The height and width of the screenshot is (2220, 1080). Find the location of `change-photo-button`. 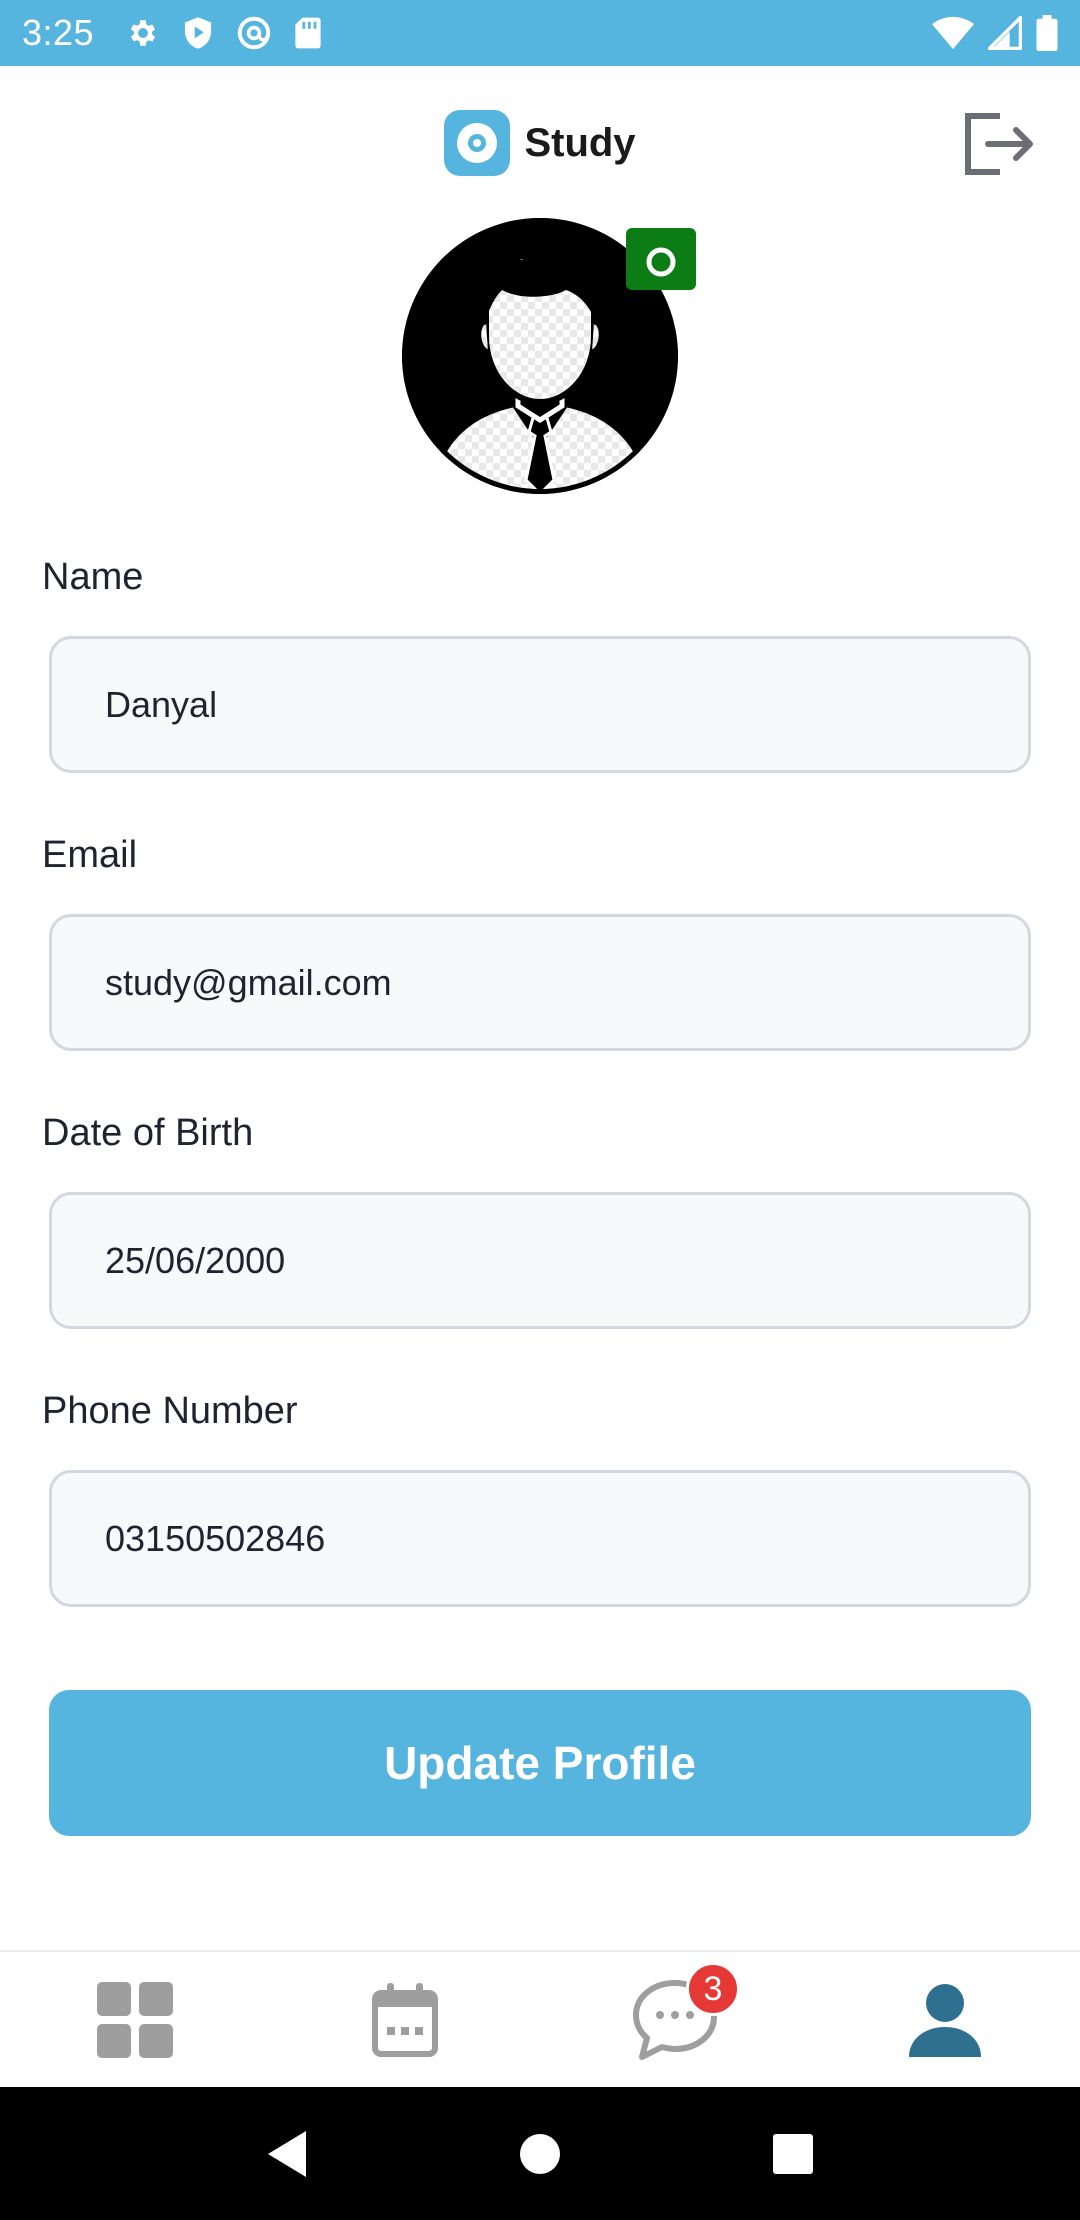

change-photo-button is located at coordinates (661, 259).